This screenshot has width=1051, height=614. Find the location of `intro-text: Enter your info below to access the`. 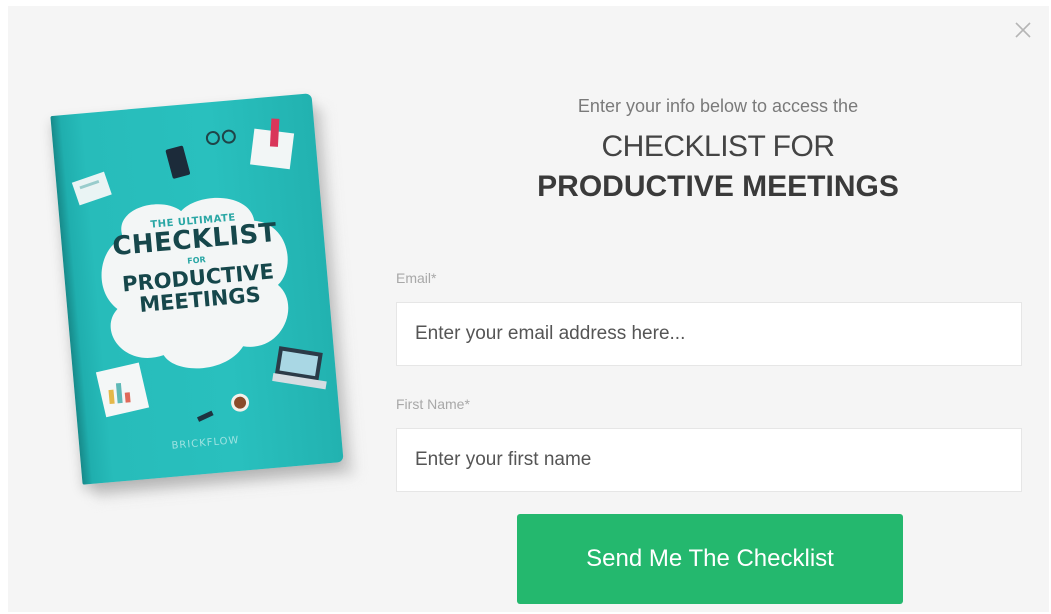

intro-text: Enter your info below to access the is located at coordinates (718, 106).